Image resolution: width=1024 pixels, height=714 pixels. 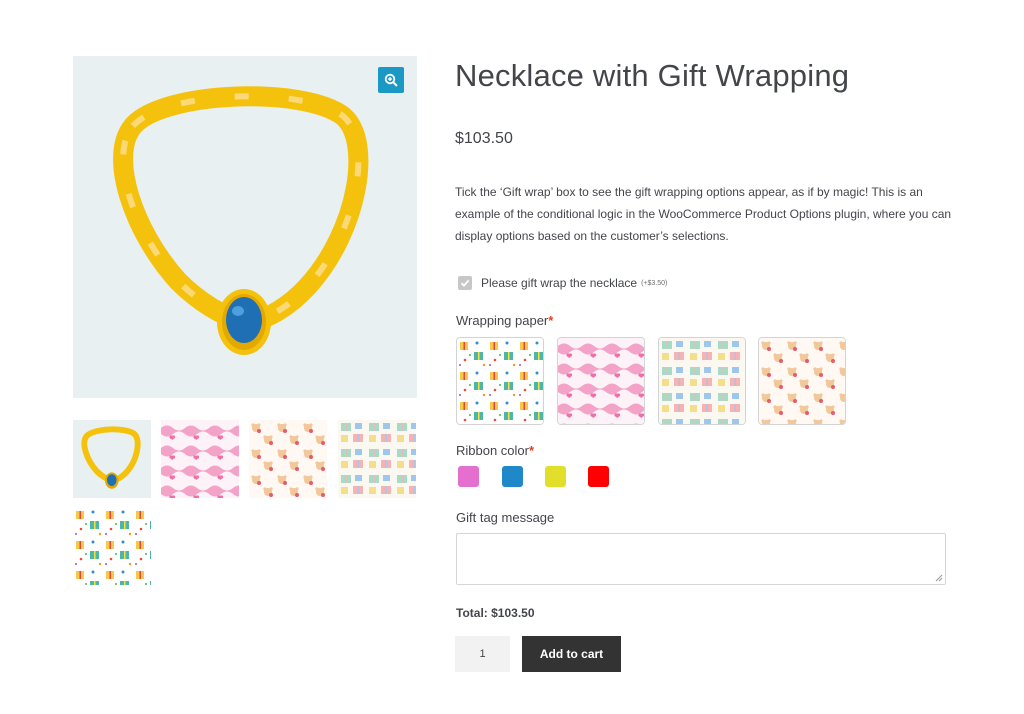 What do you see at coordinates (288, 459) in the screenshot?
I see `thumbnail-teddy-bears` at bounding box center [288, 459].